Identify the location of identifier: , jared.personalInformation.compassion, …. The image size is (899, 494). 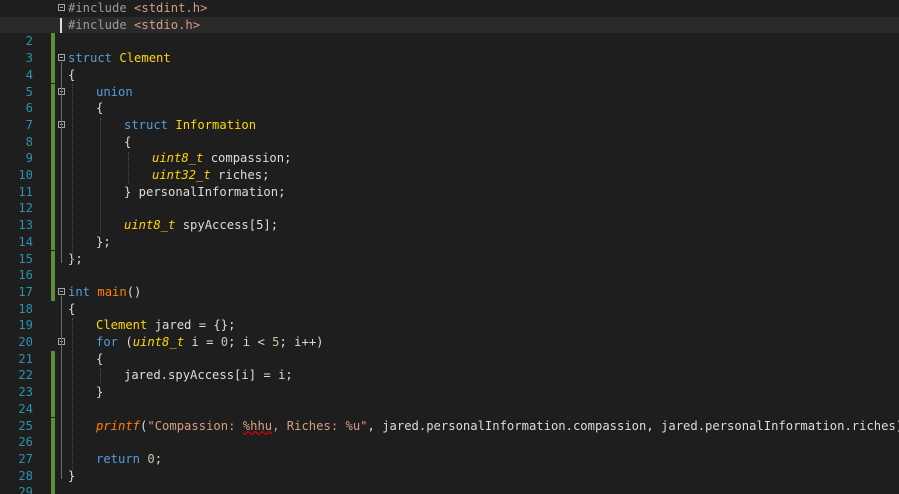
(633, 425).